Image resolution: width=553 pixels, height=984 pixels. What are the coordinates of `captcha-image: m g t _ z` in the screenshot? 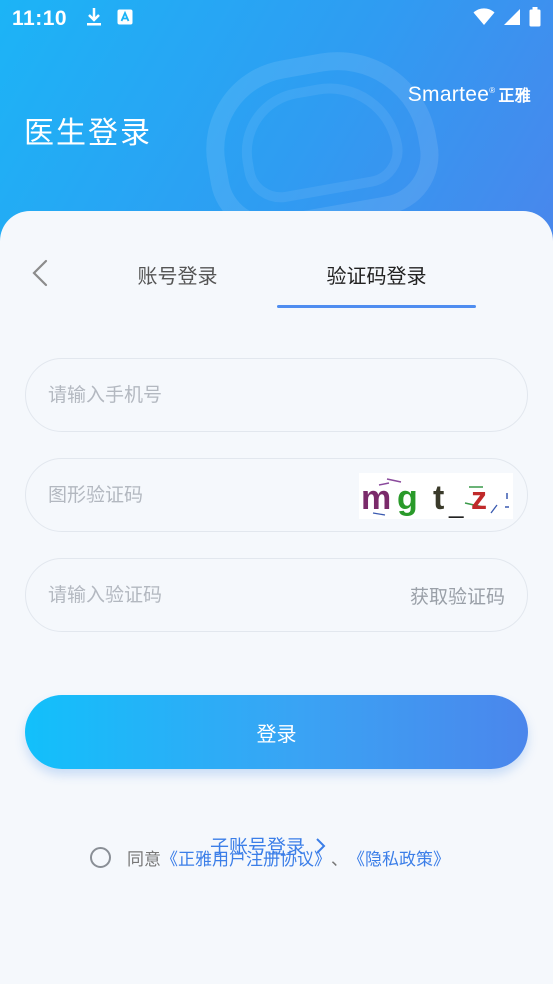 It's located at (436, 496).